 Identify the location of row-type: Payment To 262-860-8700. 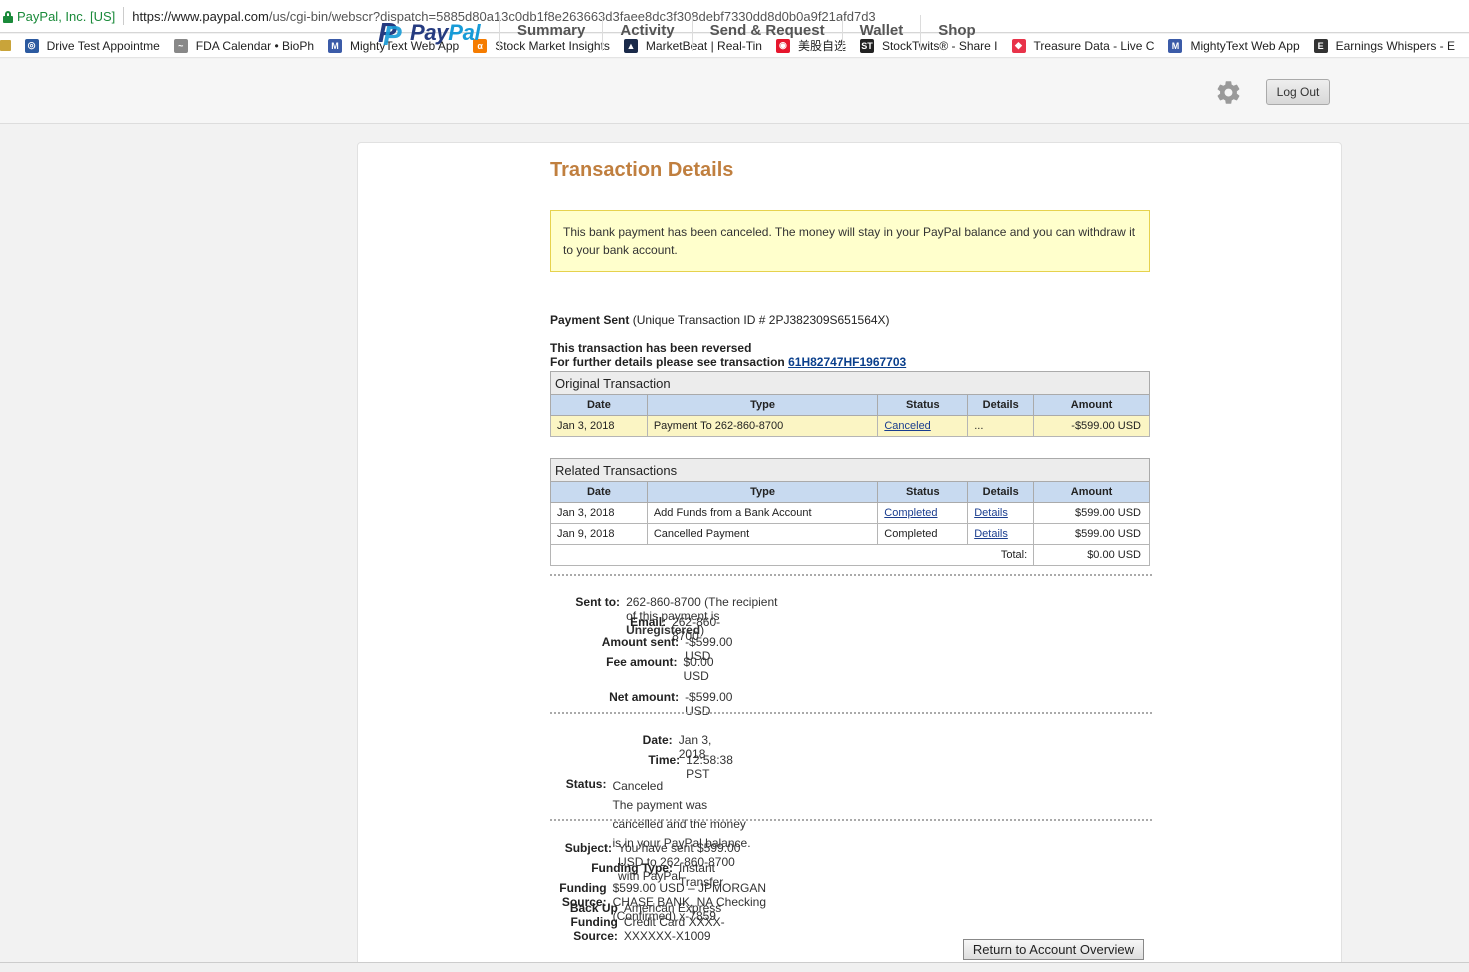
(762, 426).